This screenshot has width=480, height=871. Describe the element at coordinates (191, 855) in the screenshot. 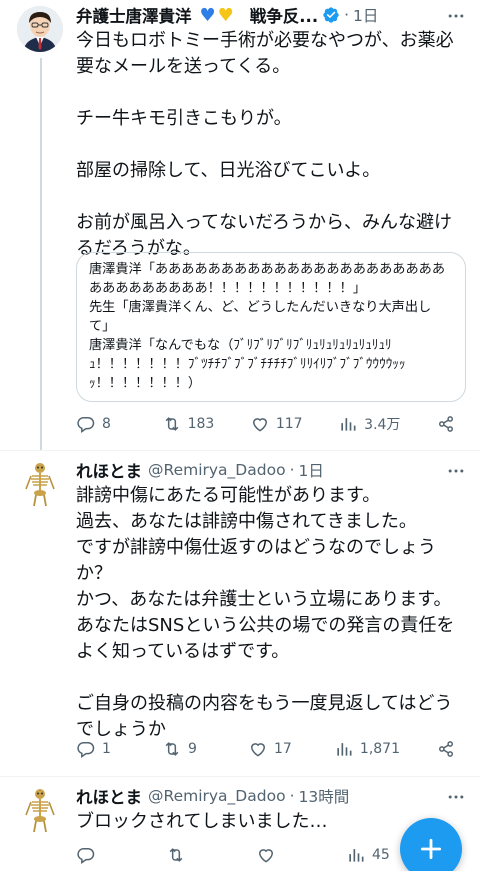

I see `retweet-button` at that location.